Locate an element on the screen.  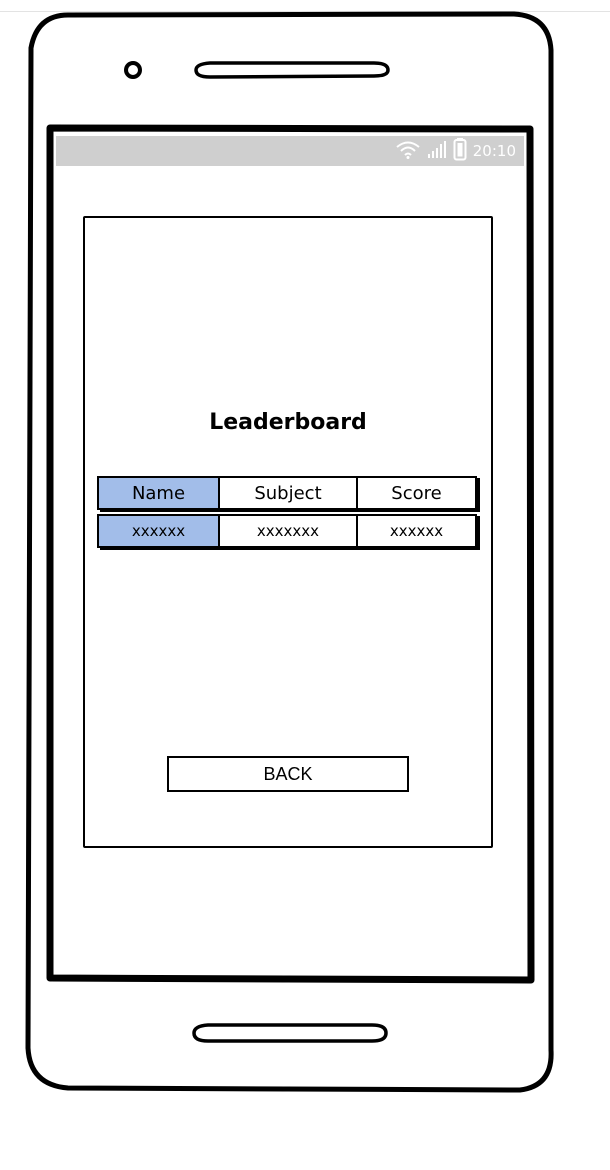
wifi-icon is located at coordinates (408, 151).